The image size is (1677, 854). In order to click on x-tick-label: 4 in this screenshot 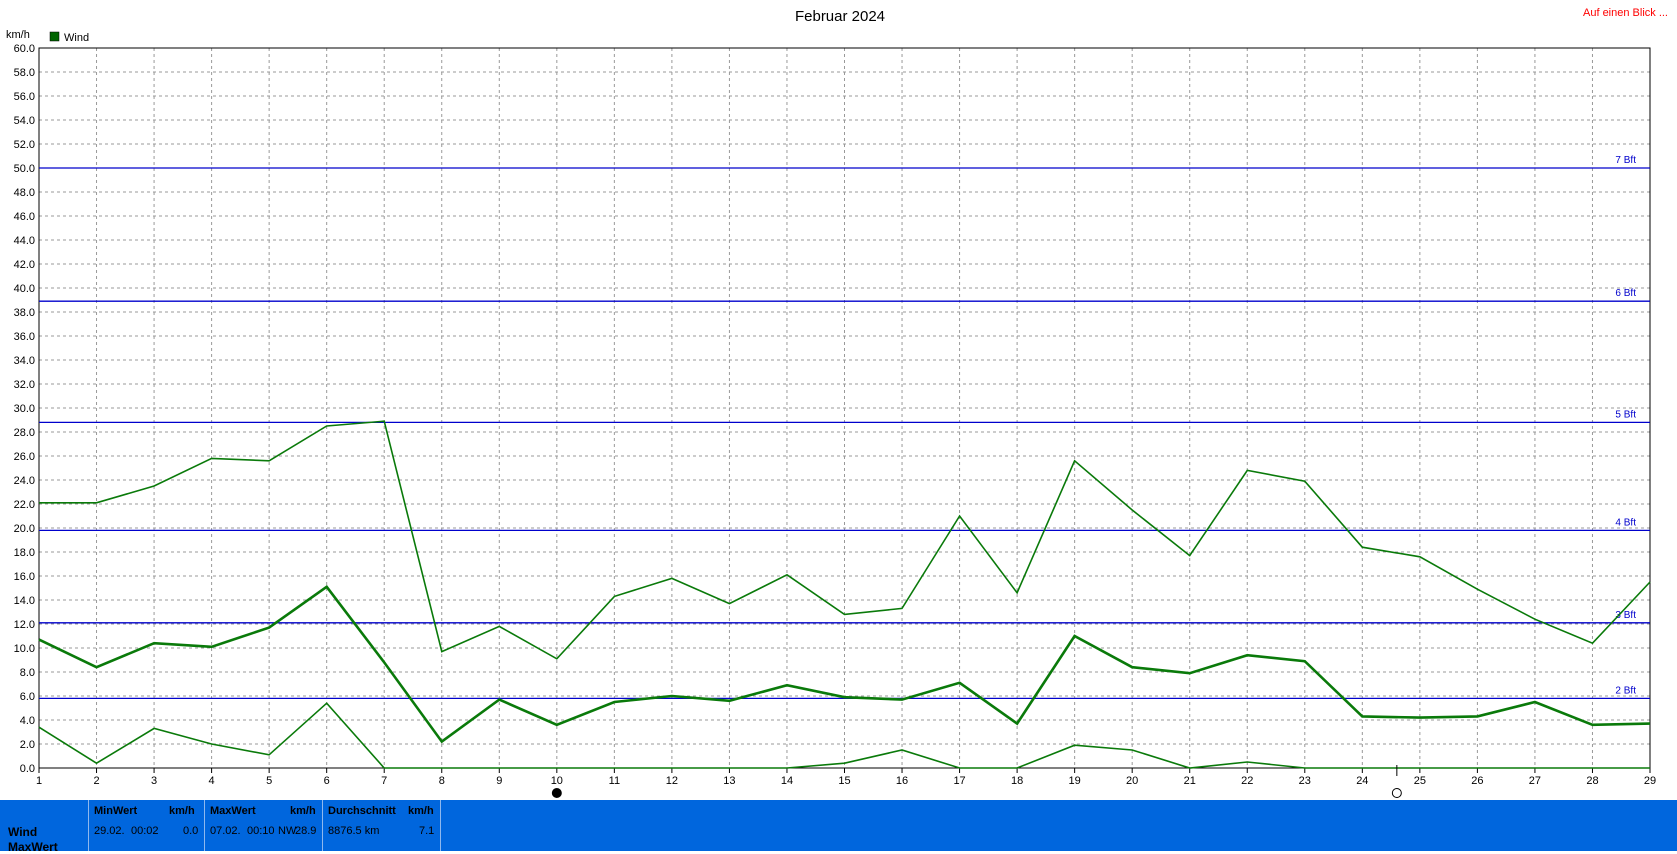, I will do `click(212, 781)`.